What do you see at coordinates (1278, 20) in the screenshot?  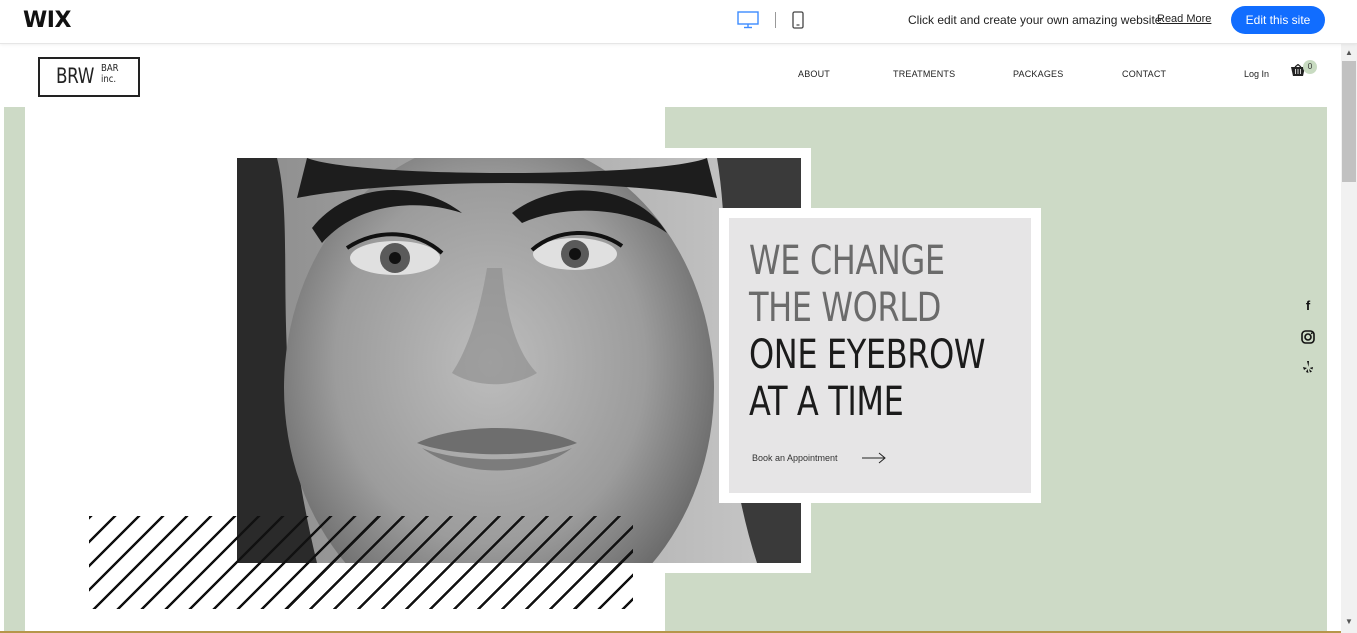 I see `edit-site-button: Edit this site` at bounding box center [1278, 20].